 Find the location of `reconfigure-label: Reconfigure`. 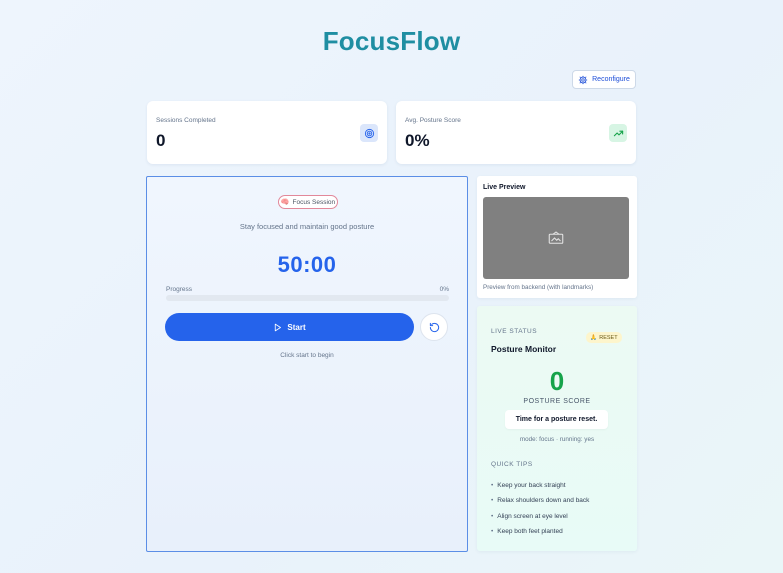

reconfigure-label: Reconfigure is located at coordinates (611, 79).